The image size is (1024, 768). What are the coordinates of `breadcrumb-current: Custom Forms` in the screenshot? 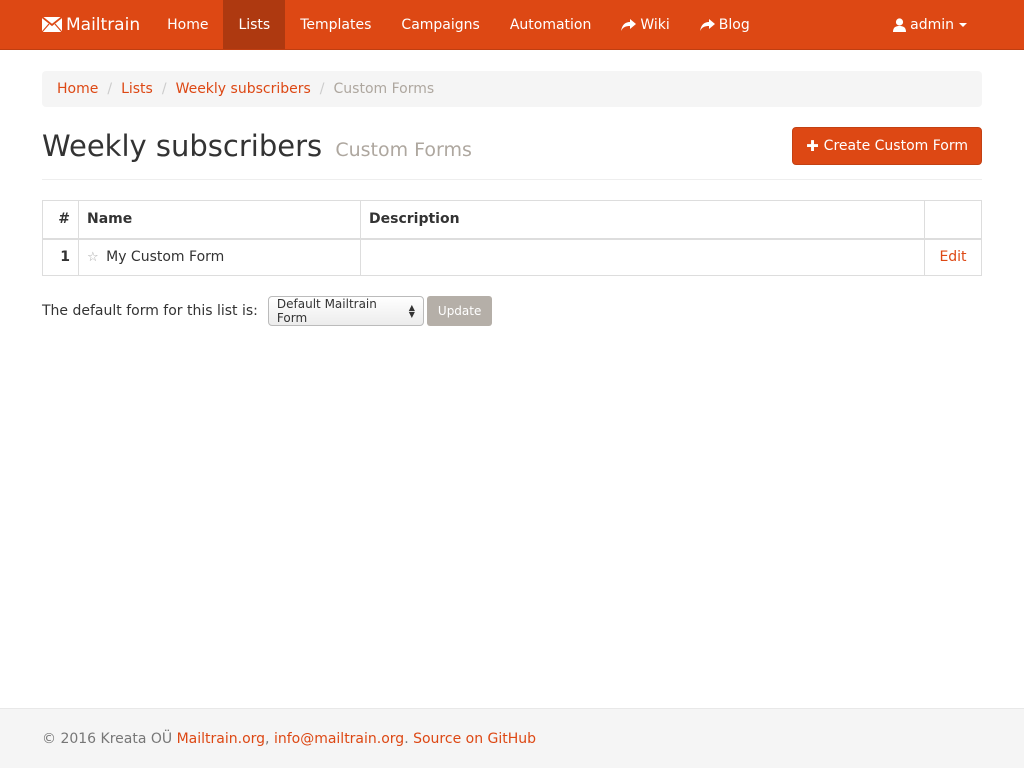 It's located at (384, 89).